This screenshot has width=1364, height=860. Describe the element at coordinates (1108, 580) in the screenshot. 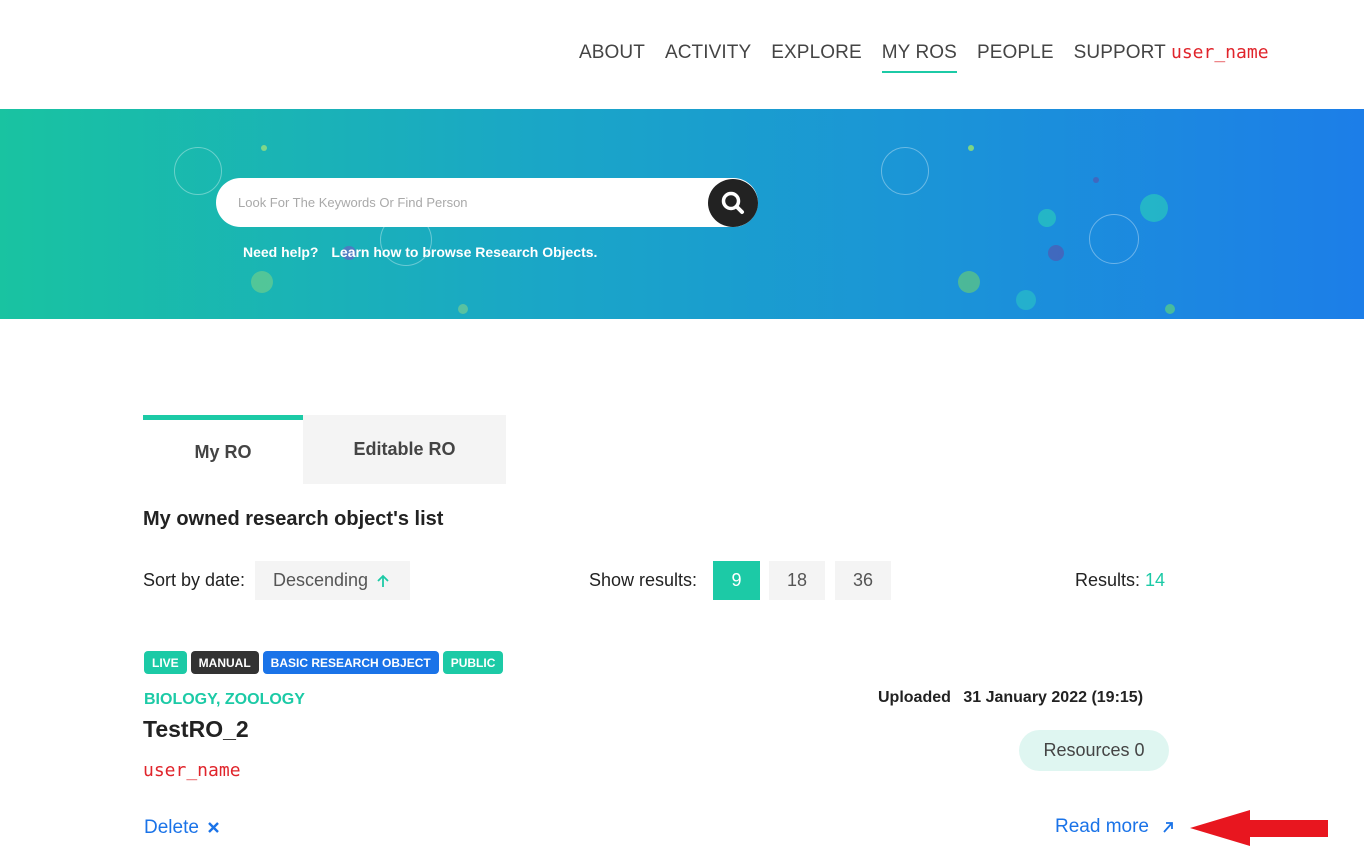

I see `results-label: Results:` at that location.